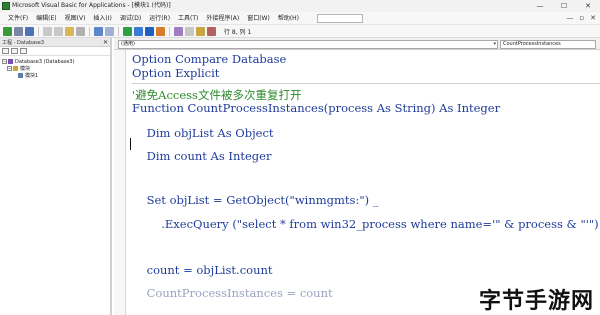  Describe the element at coordinates (128, 44) in the screenshot. I see `object-dropdown-value: (通用)` at that location.